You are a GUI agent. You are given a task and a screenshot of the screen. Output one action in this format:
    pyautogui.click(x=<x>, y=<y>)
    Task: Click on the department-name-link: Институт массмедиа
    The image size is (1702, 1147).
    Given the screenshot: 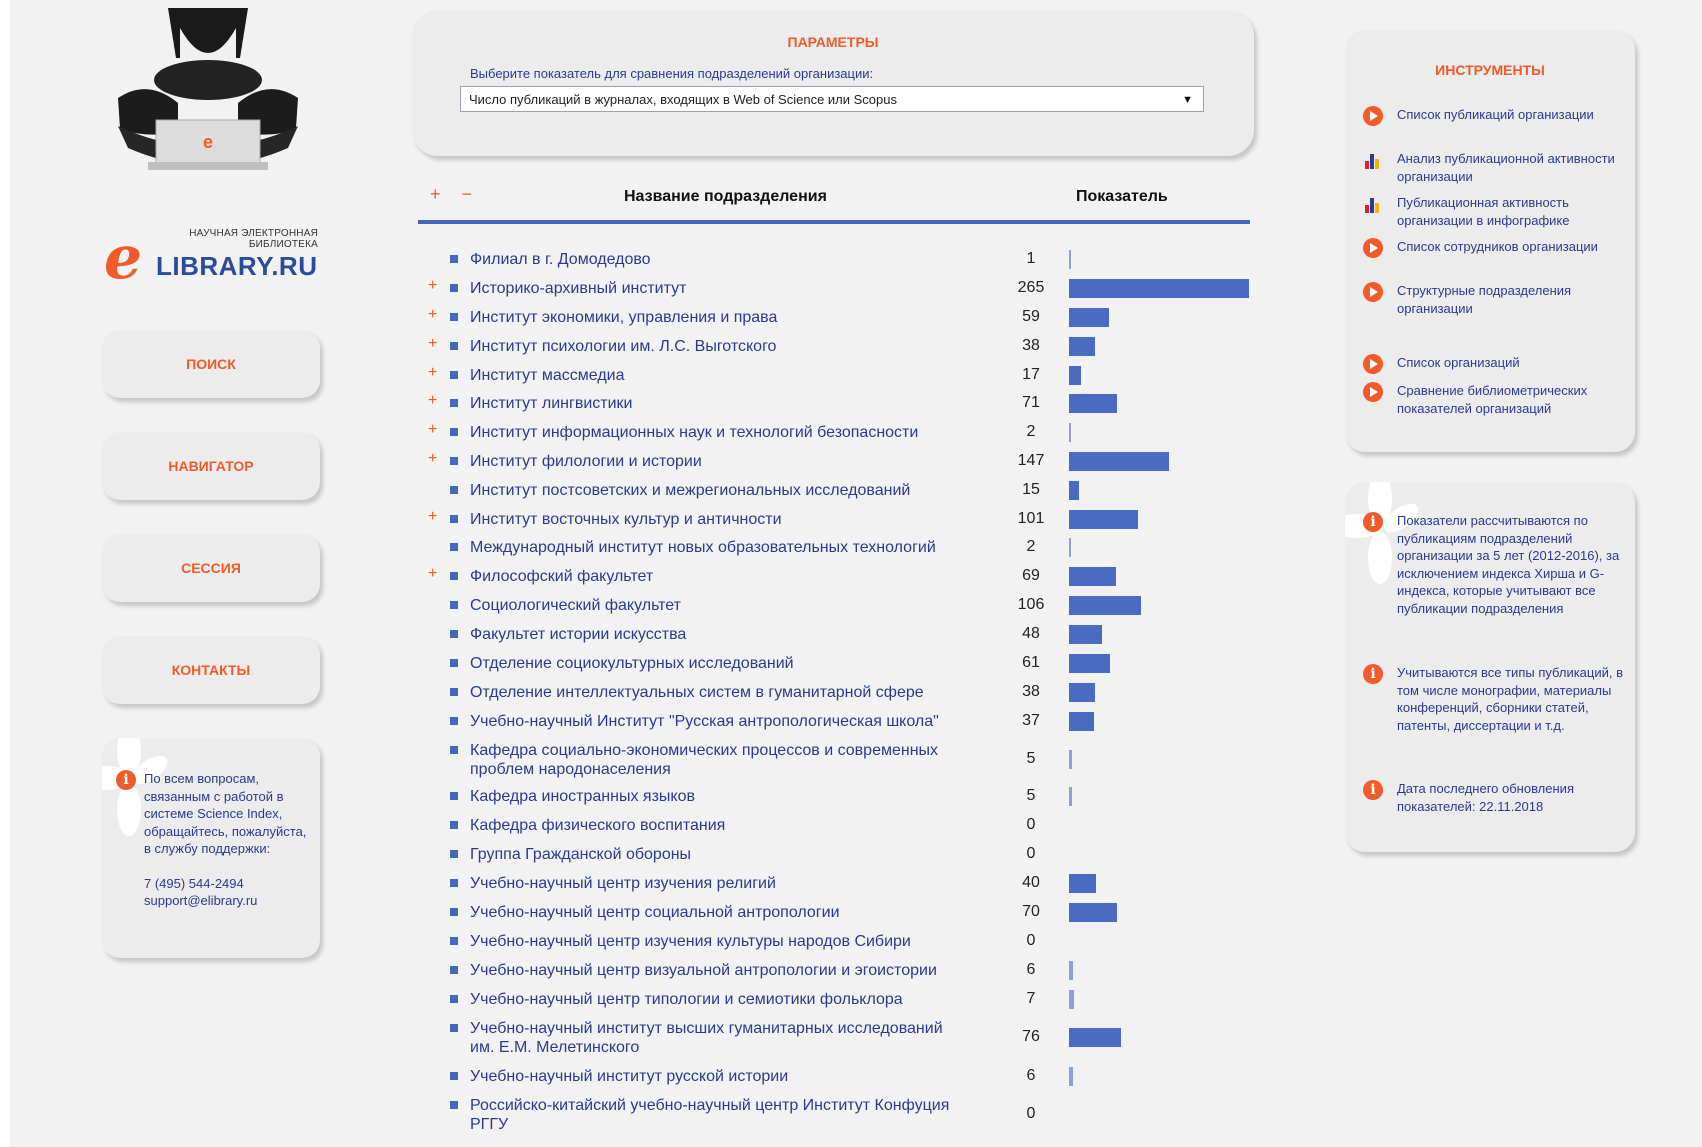 What is the action you would take?
    pyautogui.click(x=718, y=375)
    